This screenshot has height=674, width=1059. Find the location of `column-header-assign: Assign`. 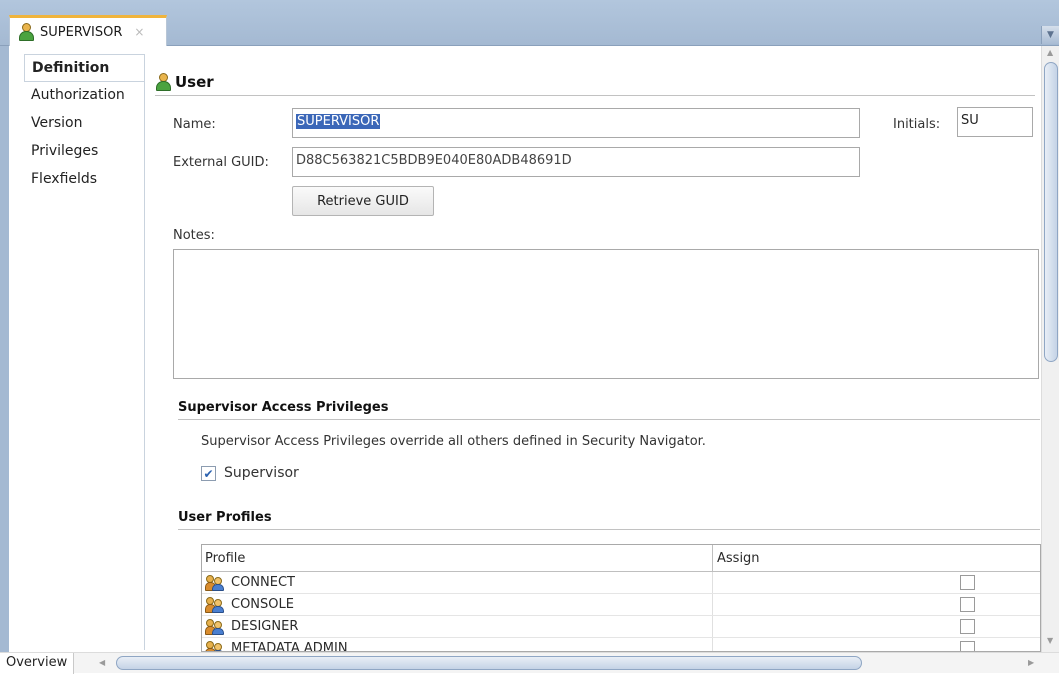

column-header-assign: Assign is located at coordinates (876, 558).